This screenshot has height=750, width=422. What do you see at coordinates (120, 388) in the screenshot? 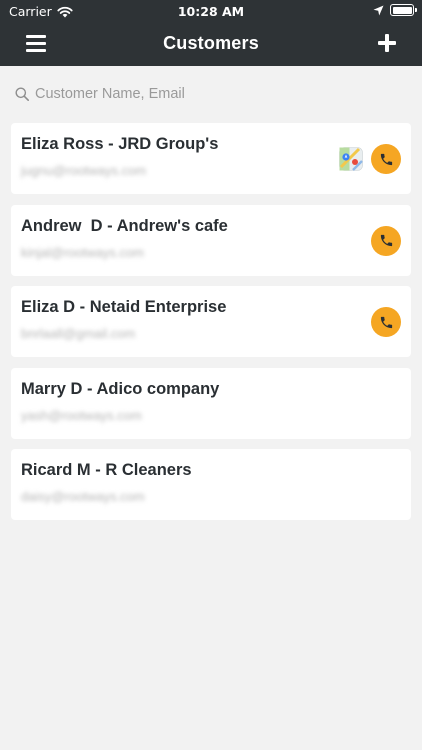
I see `customer-name: Marry D - Adico company` at bounding box center [120, 388].